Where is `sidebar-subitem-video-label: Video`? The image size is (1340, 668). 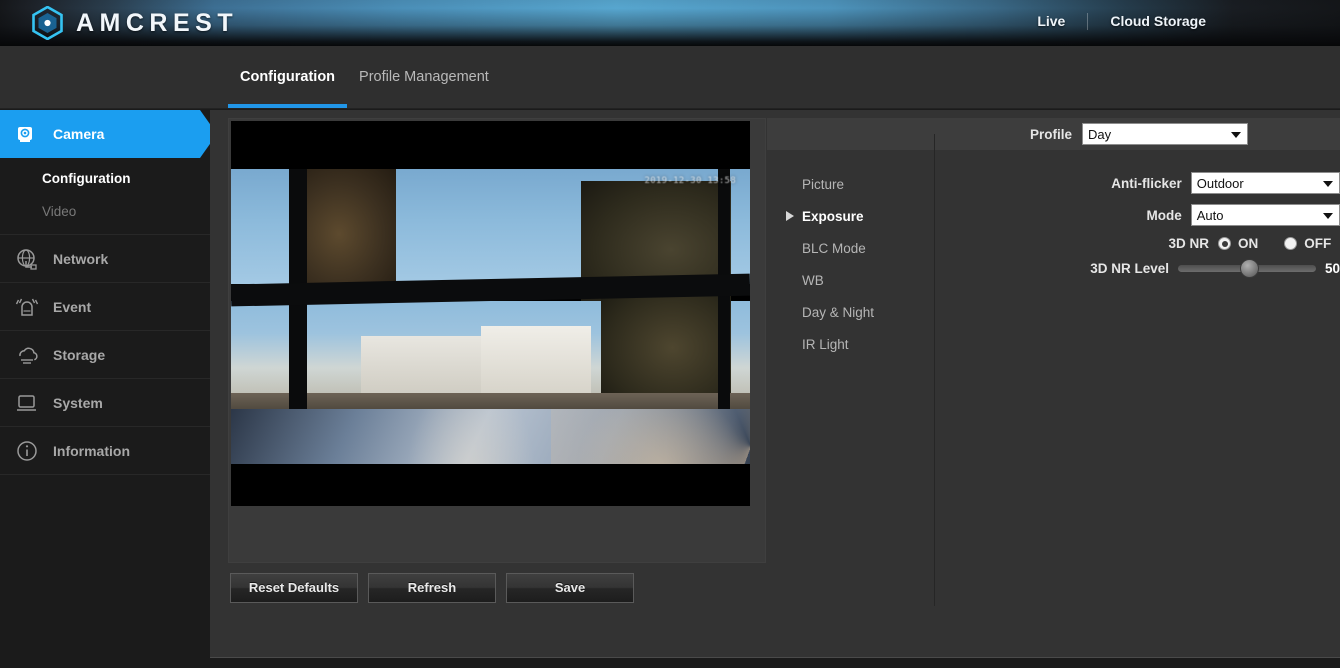 sidebar-subitem-video-label: Video is located at coordinates (59, 211).